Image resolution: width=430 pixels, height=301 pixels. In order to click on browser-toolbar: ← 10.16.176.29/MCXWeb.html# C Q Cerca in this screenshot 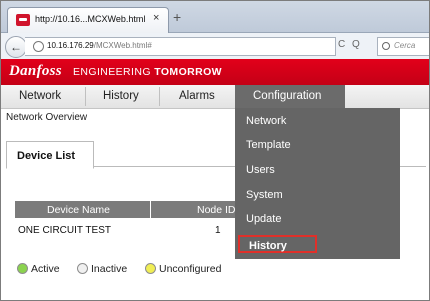, I will do `click(215, 46)`.